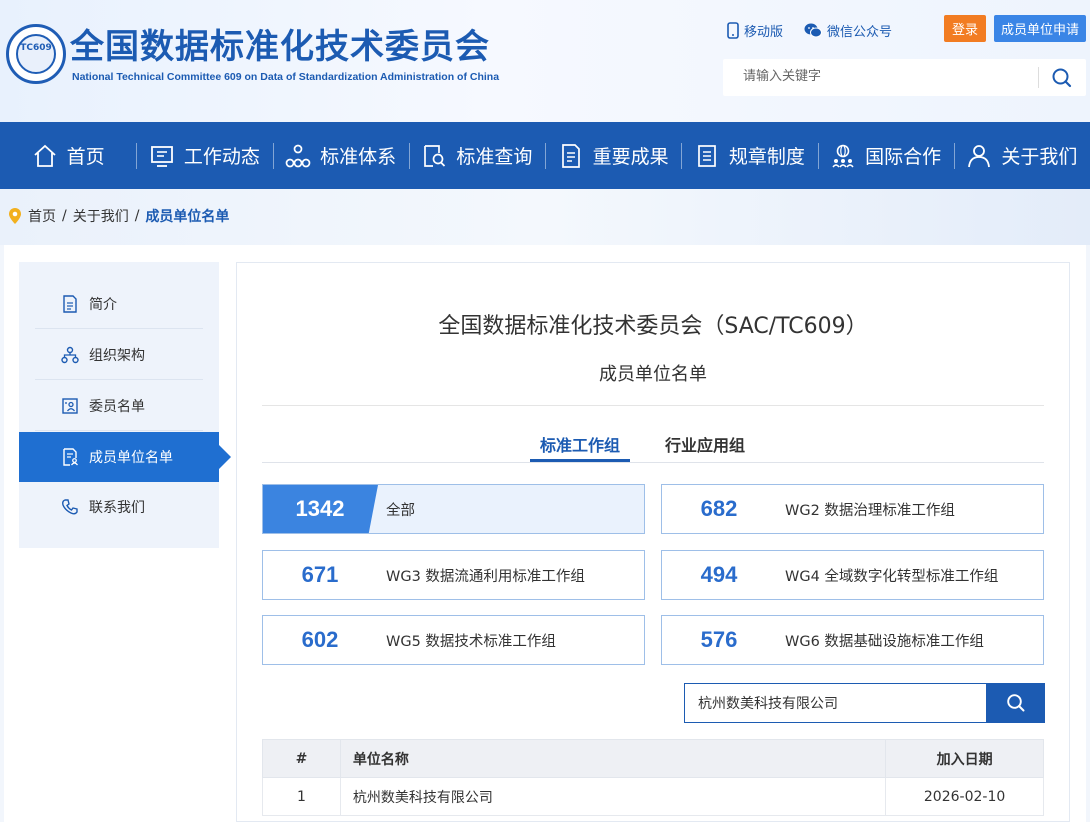 This screenshot has width=1090, height=822. Describe the element at coordinates (85, 157) in the screenshot. I see `nav-label: 首页` at that location.